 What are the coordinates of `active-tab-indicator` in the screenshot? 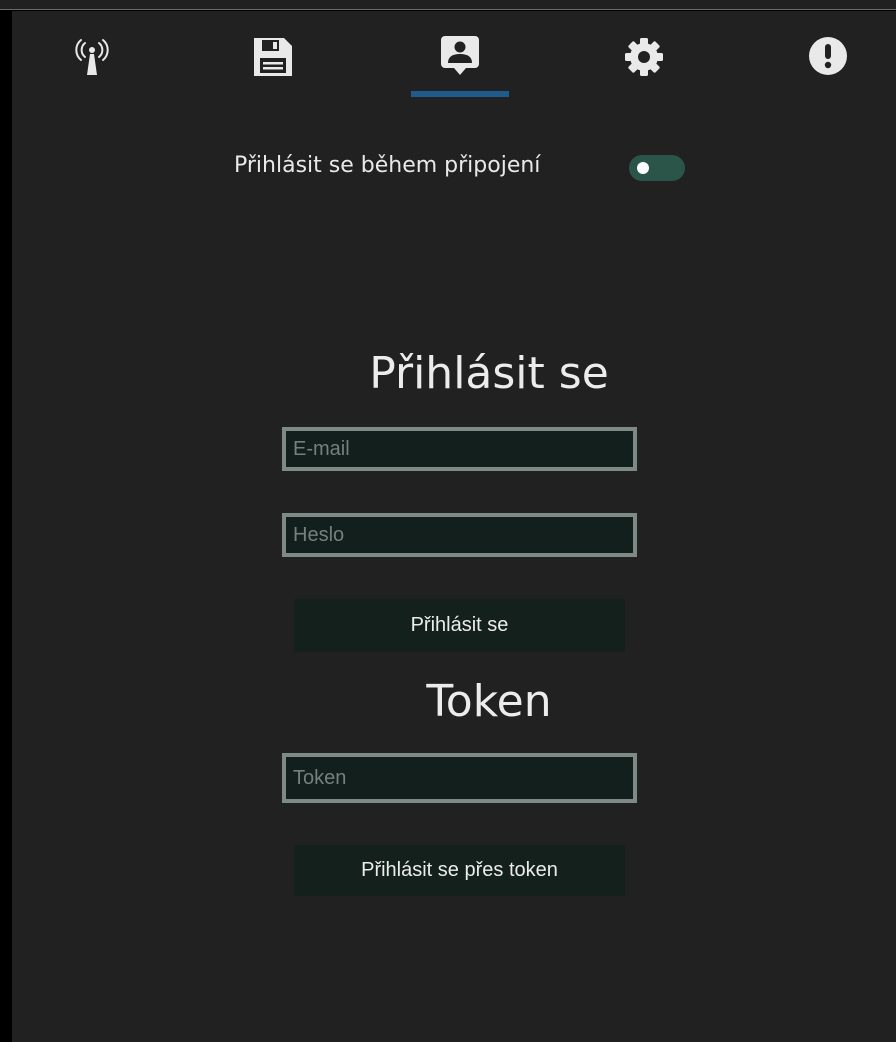 It's located at (460, 94).